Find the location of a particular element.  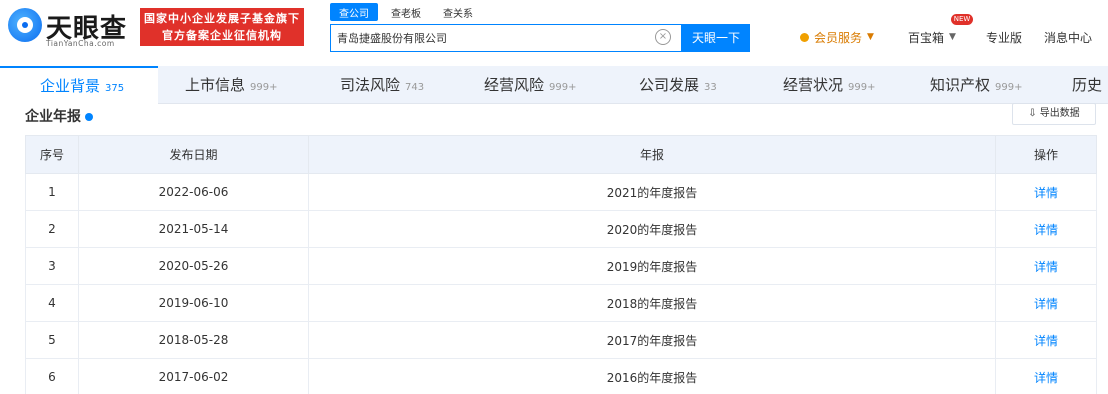

cell-report: 2016的年度报告 is located at coordinates (652, 376).